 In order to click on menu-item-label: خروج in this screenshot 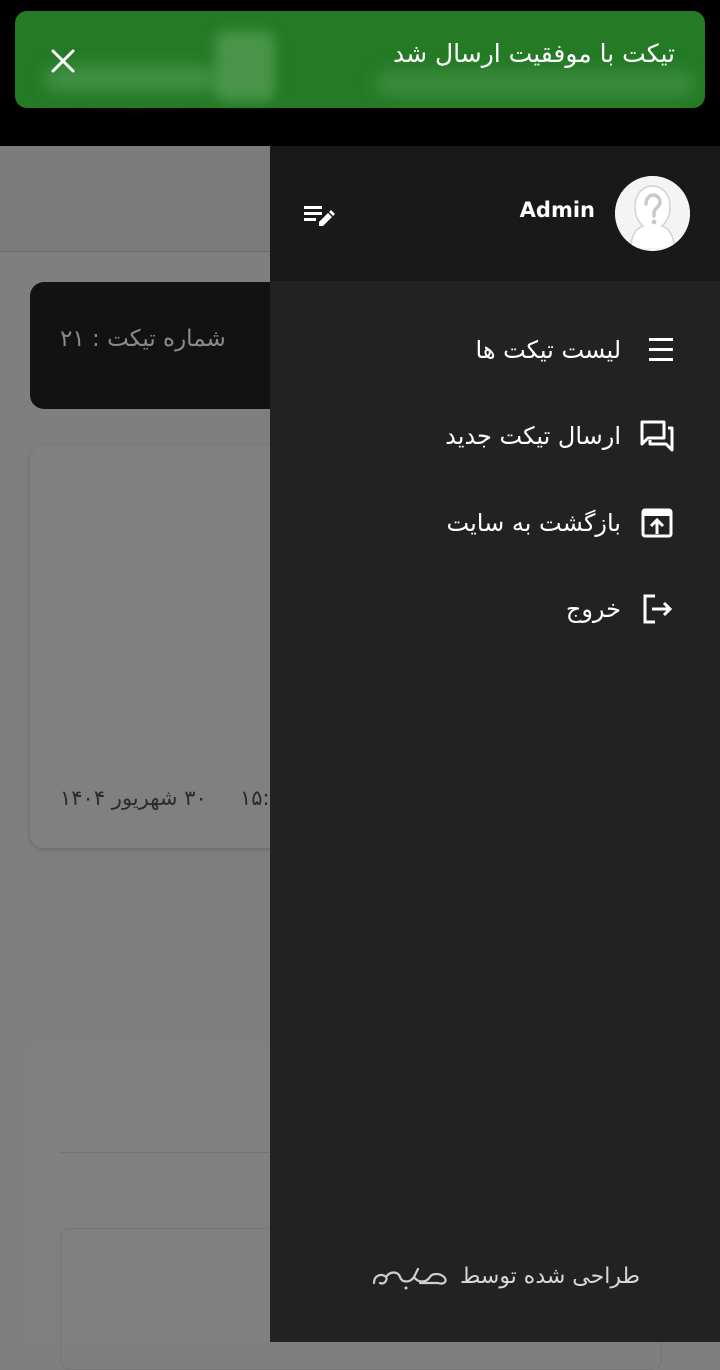, I will do `click(593, 609)`.